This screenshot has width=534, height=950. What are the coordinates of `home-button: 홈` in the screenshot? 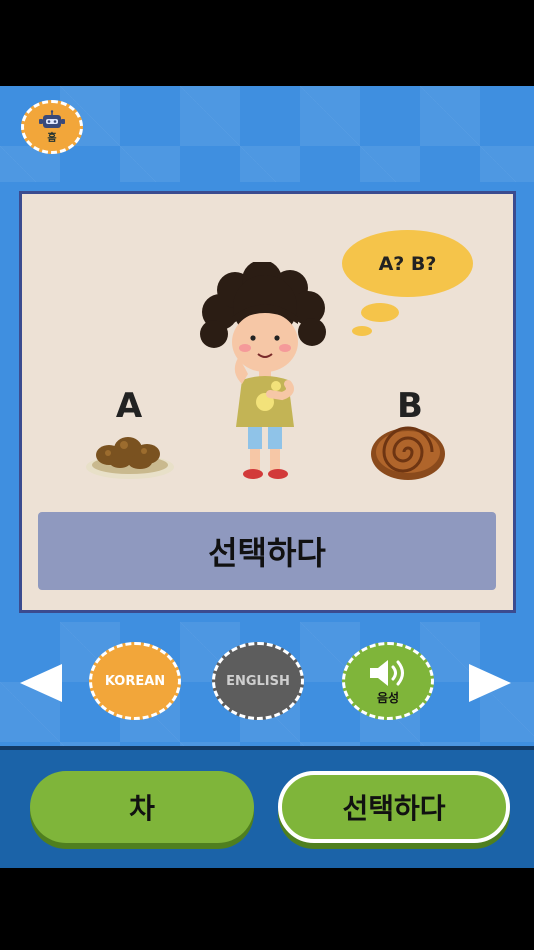 It's located at (52, 127).